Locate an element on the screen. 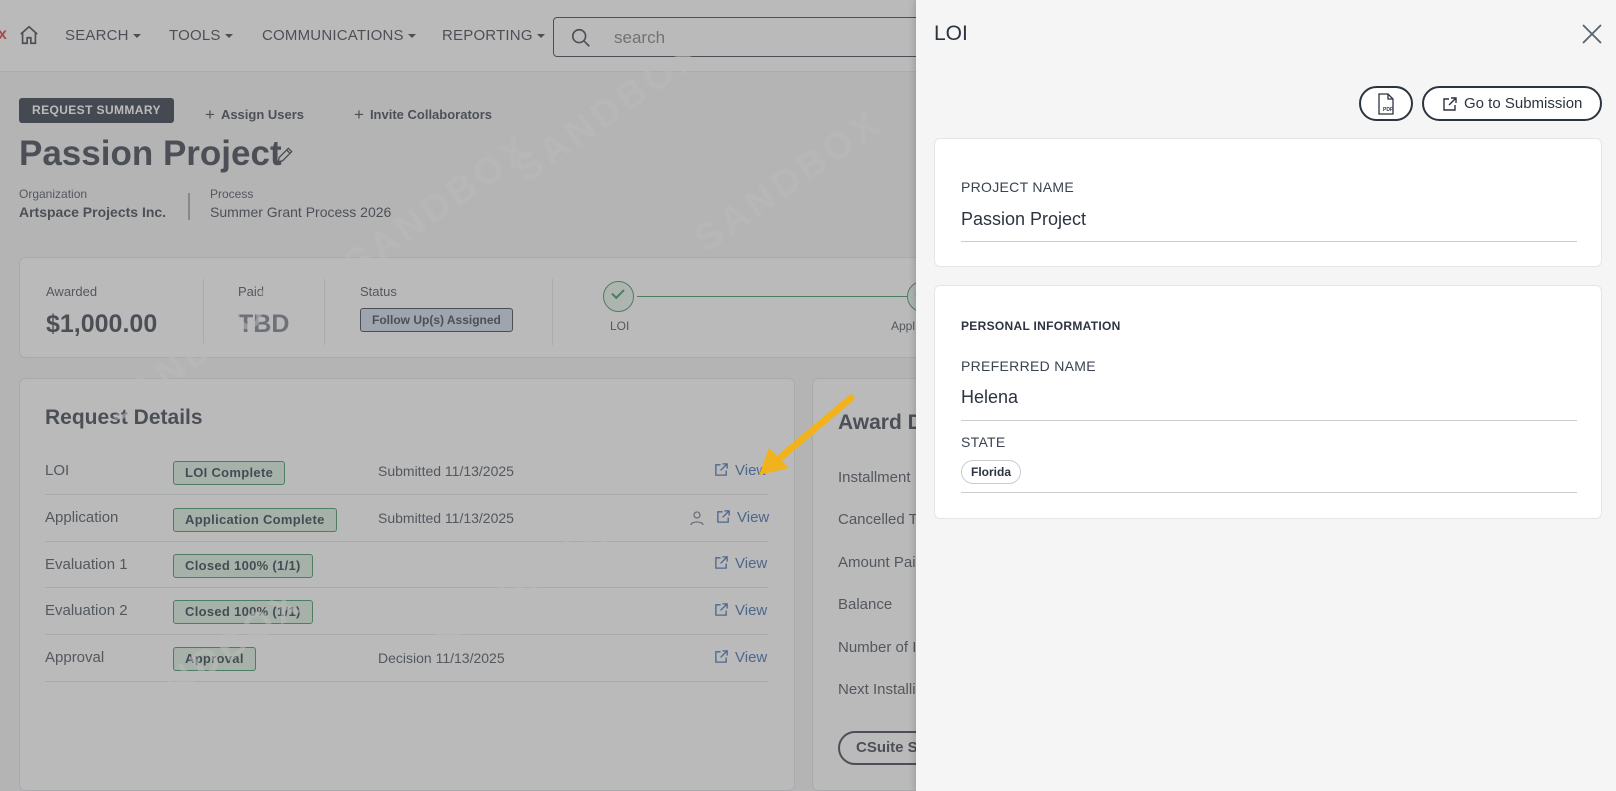 The height and width of the screenshot is (791, 1616). download-pdf-button: PDF is located at coordinates (1386, 103).